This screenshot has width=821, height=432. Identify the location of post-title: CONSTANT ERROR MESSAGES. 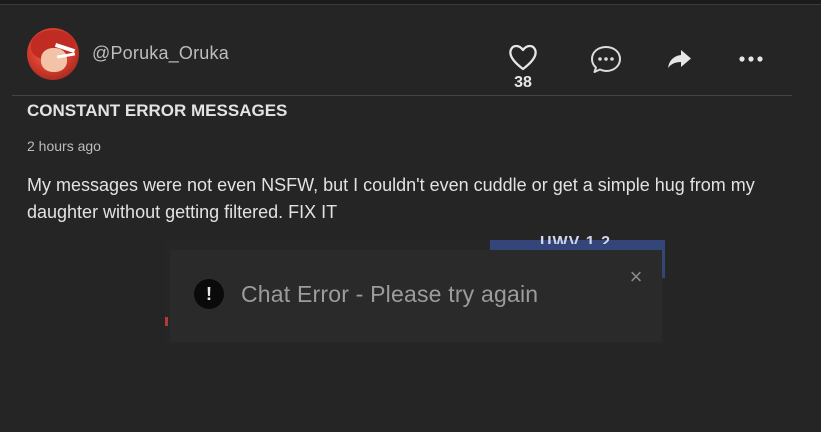
(157, 110).